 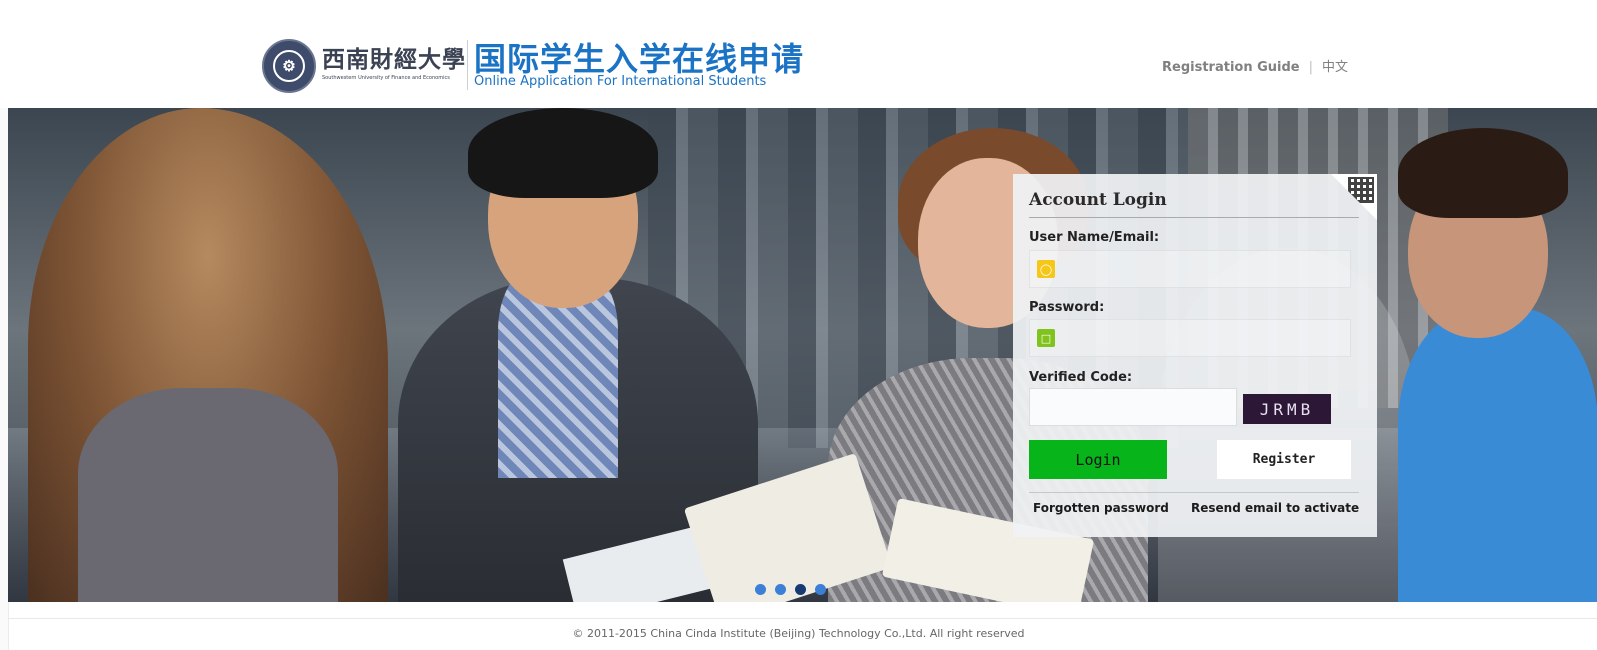 I want to click on banner-student-center-hair, so click(x=563, y=153).